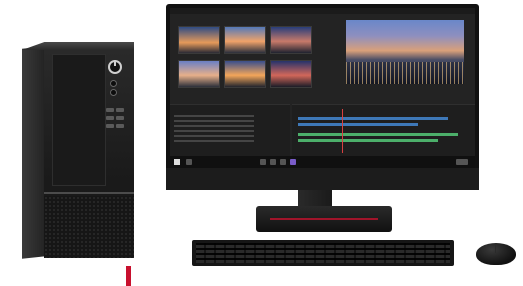  I want to click on monitor-chin, so click(322, 179).